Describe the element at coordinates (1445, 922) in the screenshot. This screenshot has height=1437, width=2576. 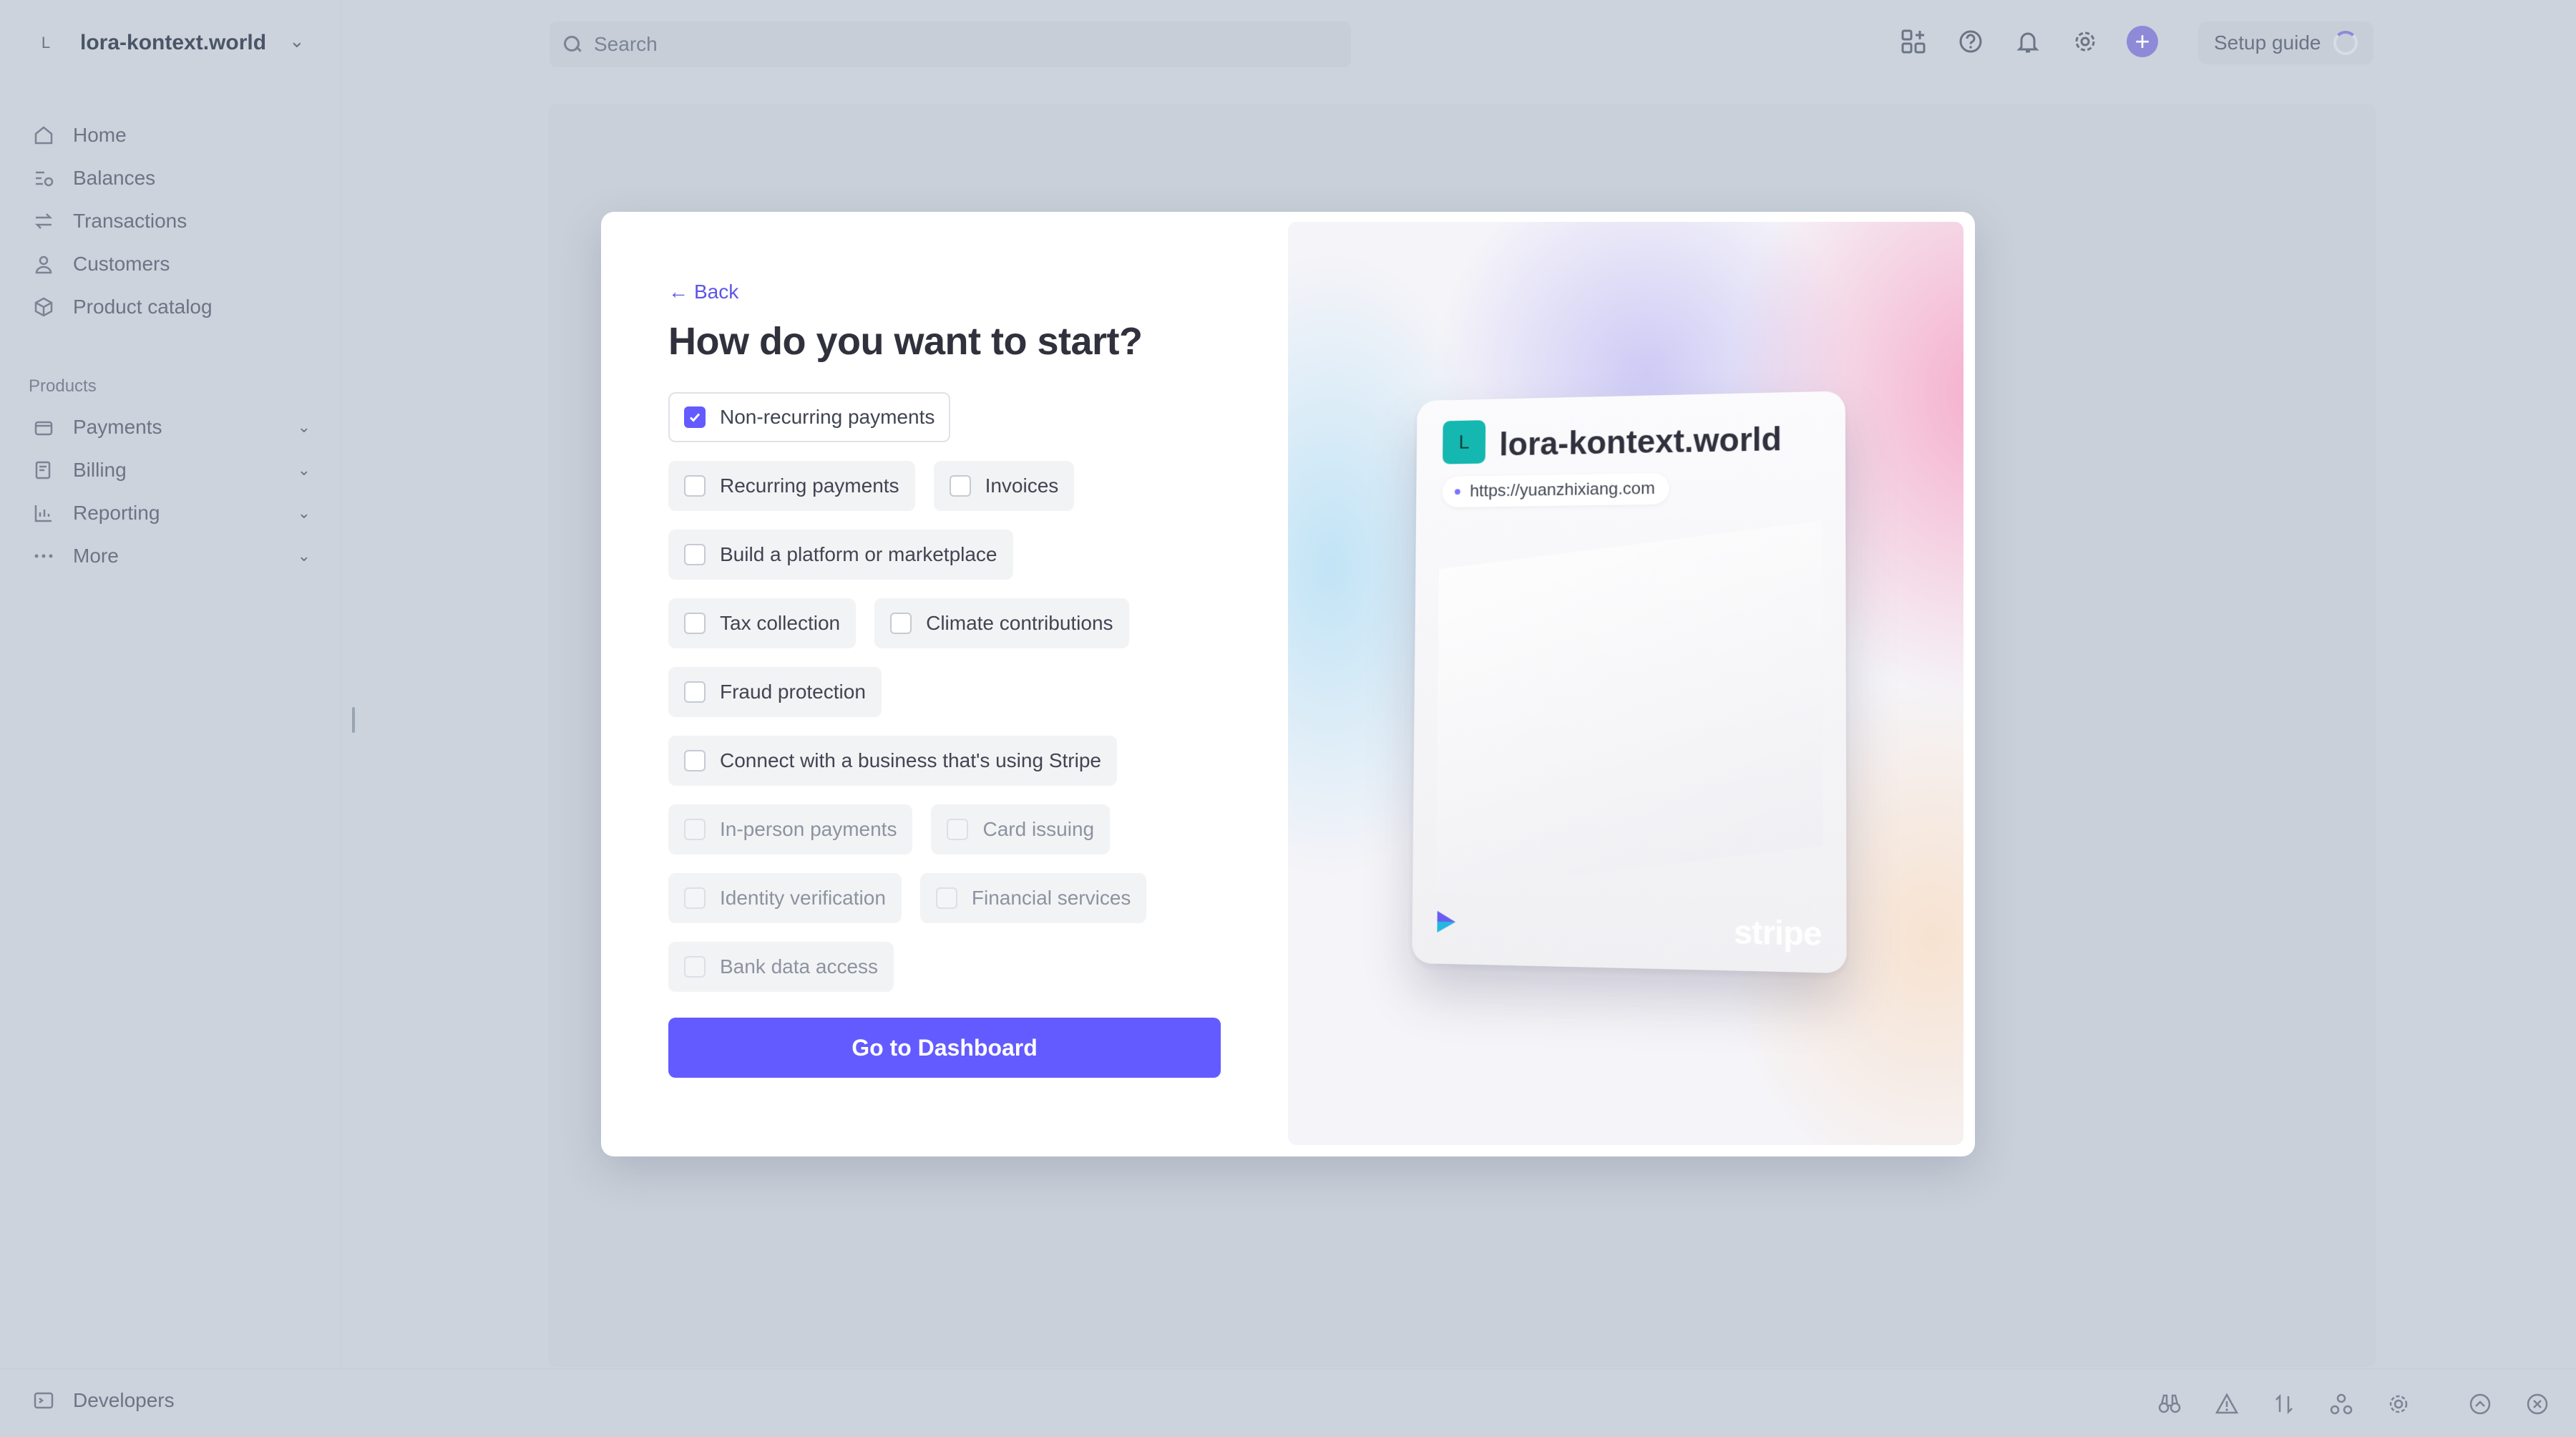
I see `play-logo-icon` at that location.